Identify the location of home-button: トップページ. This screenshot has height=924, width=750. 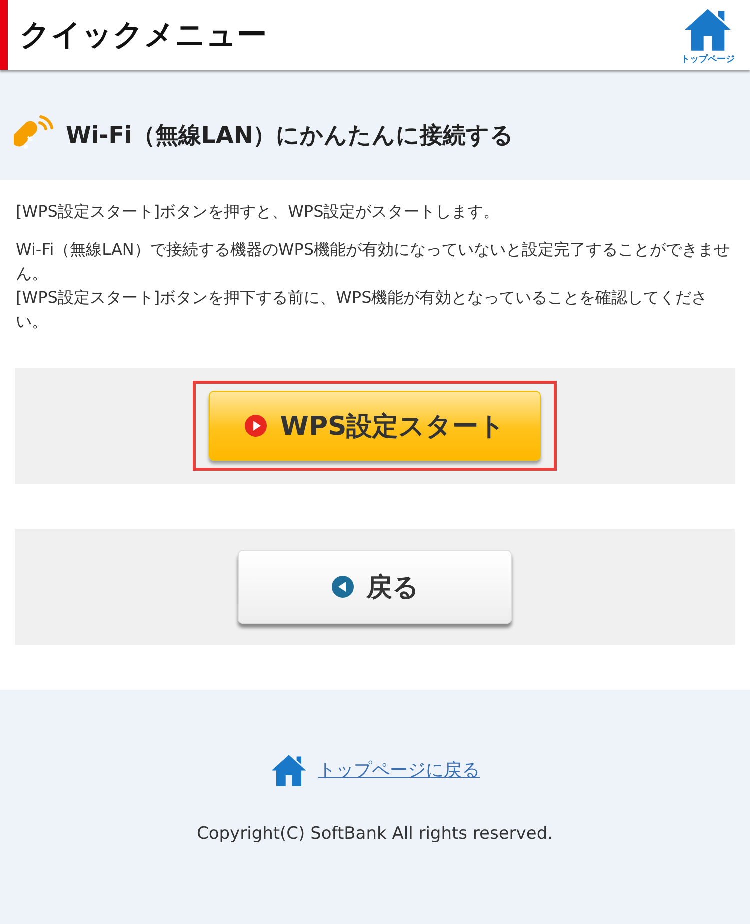
(708, 35).